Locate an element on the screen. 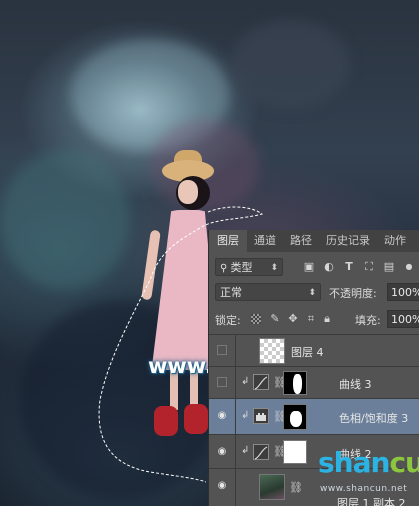 The height and width of the screenshot is (506, 419). smart-object-filter-icon: ▤ is located at coordinates (389, 267).